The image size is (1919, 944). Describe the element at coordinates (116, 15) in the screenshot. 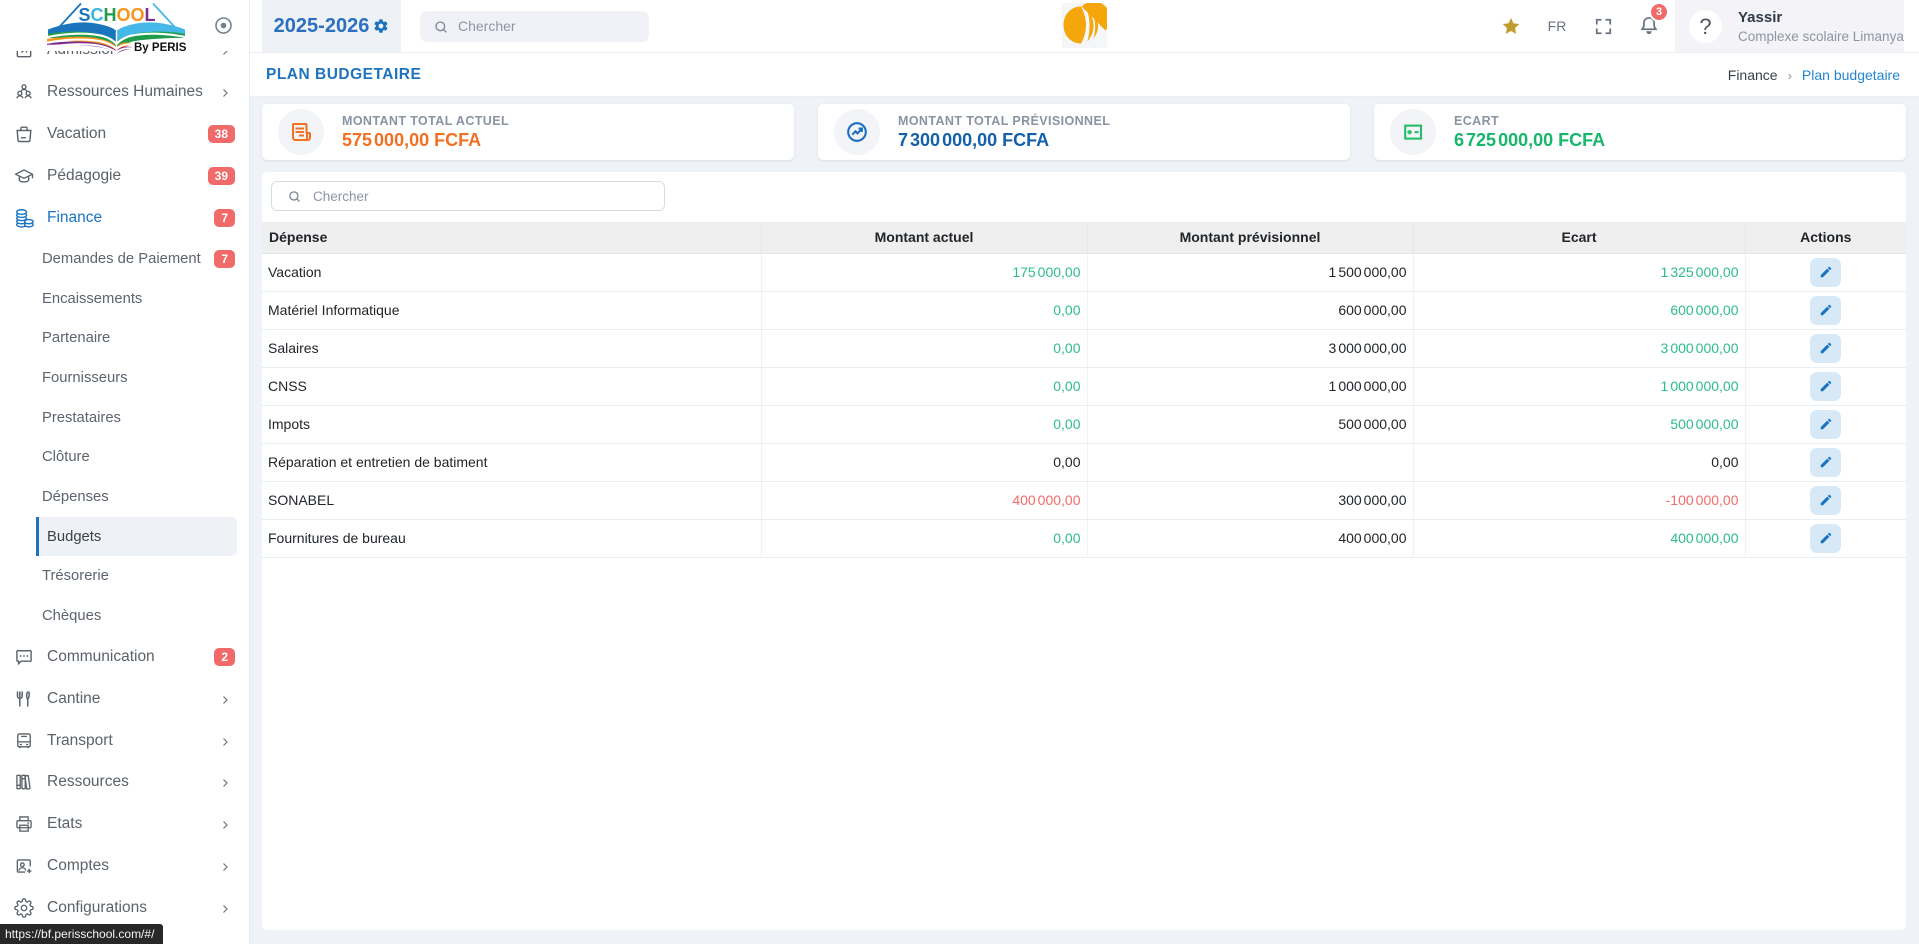

I see `svg-text: SCHOOL` at that location.